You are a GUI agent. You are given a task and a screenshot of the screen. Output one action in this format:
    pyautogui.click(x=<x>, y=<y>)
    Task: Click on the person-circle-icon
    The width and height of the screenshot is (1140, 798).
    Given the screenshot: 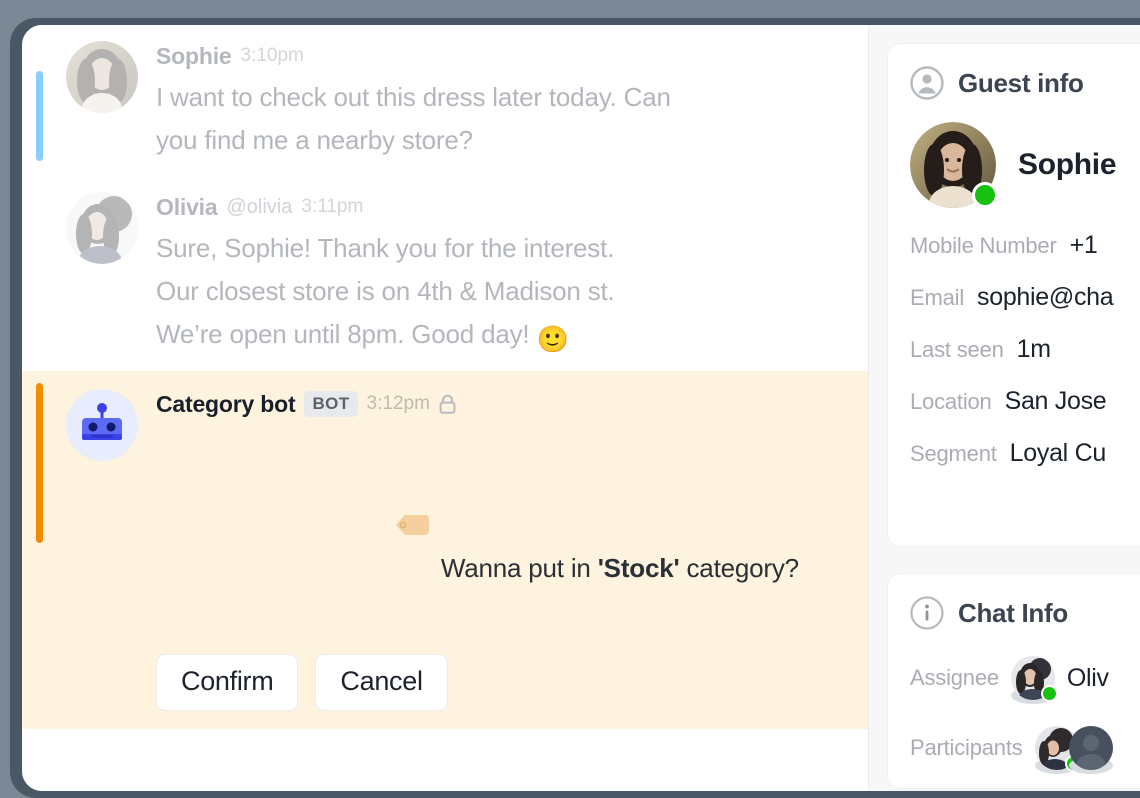 What is the action you would take?
    pyautogui.click(x=927, y=83)
    